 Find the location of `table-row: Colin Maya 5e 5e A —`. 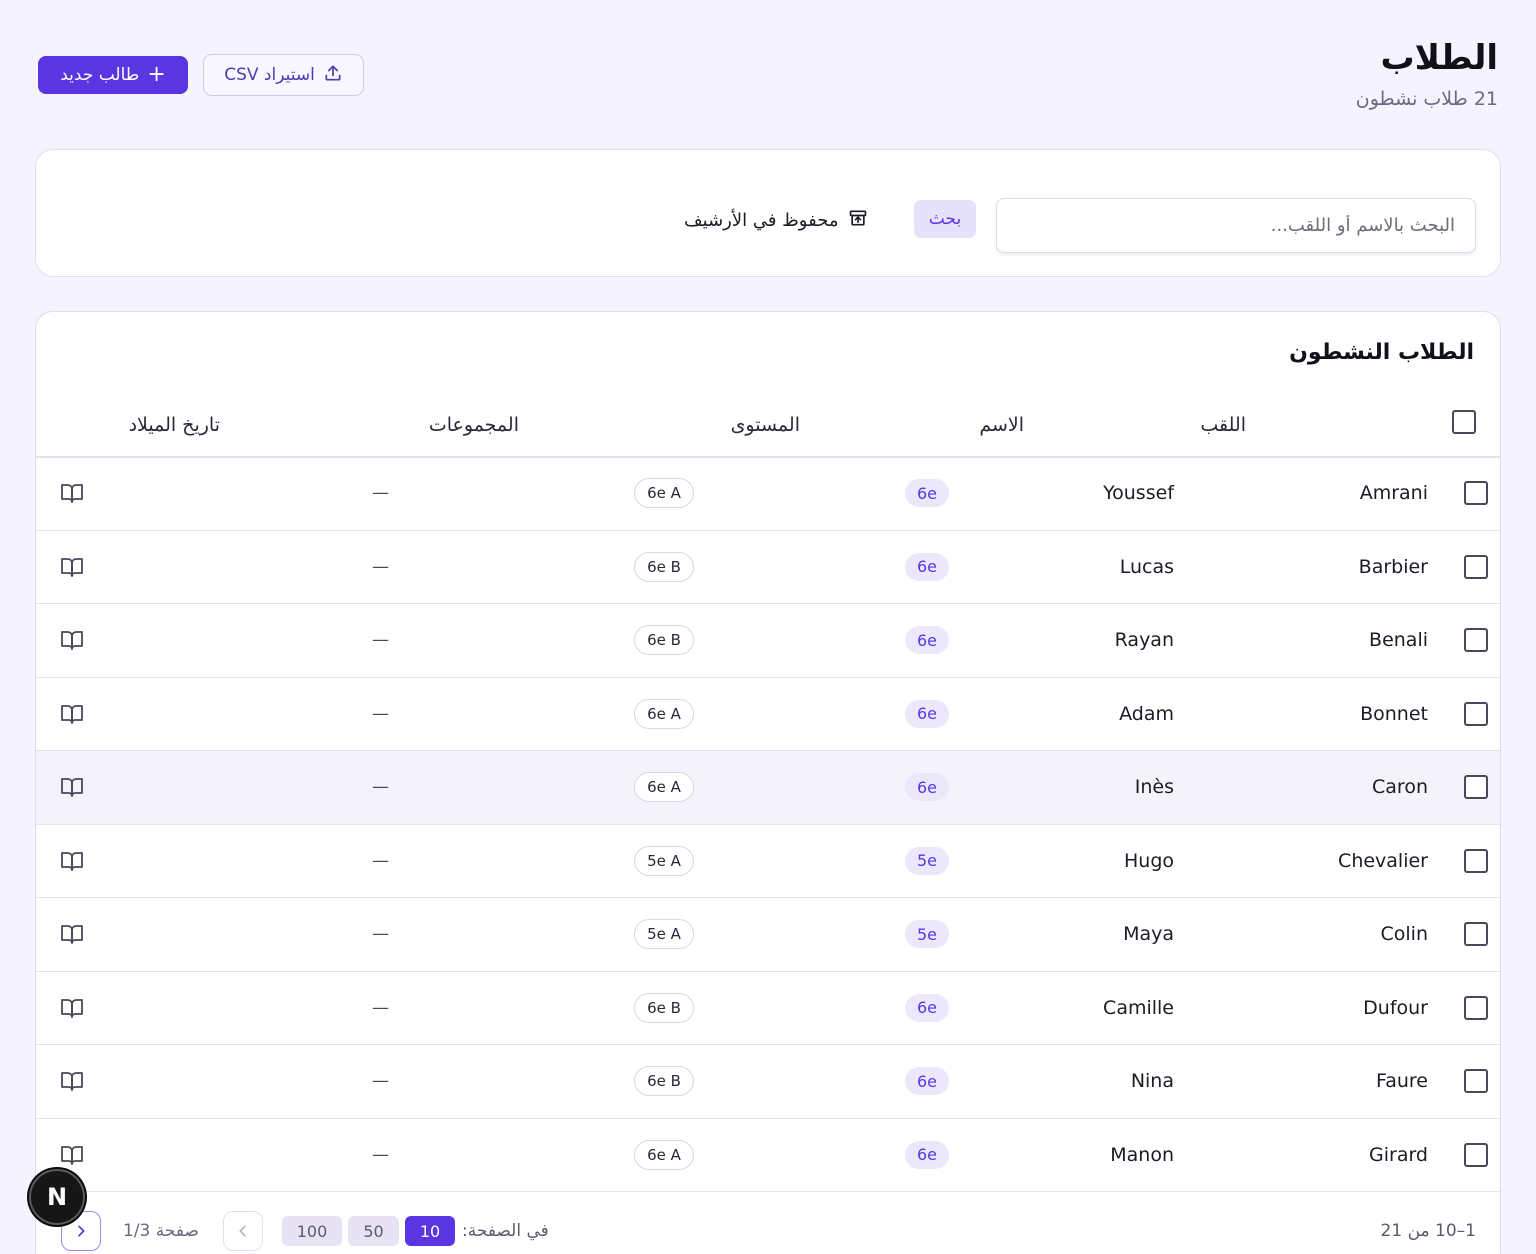

table-row: Colin Maya 5e 5e A — is located at coordinates (768, 935).